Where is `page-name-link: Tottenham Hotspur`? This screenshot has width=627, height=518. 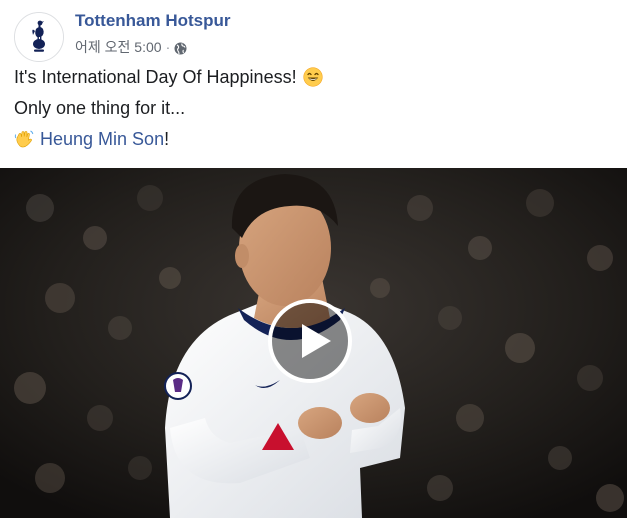
page-name-link: Tottenham Hotspur is located at coordinates (153, 21).